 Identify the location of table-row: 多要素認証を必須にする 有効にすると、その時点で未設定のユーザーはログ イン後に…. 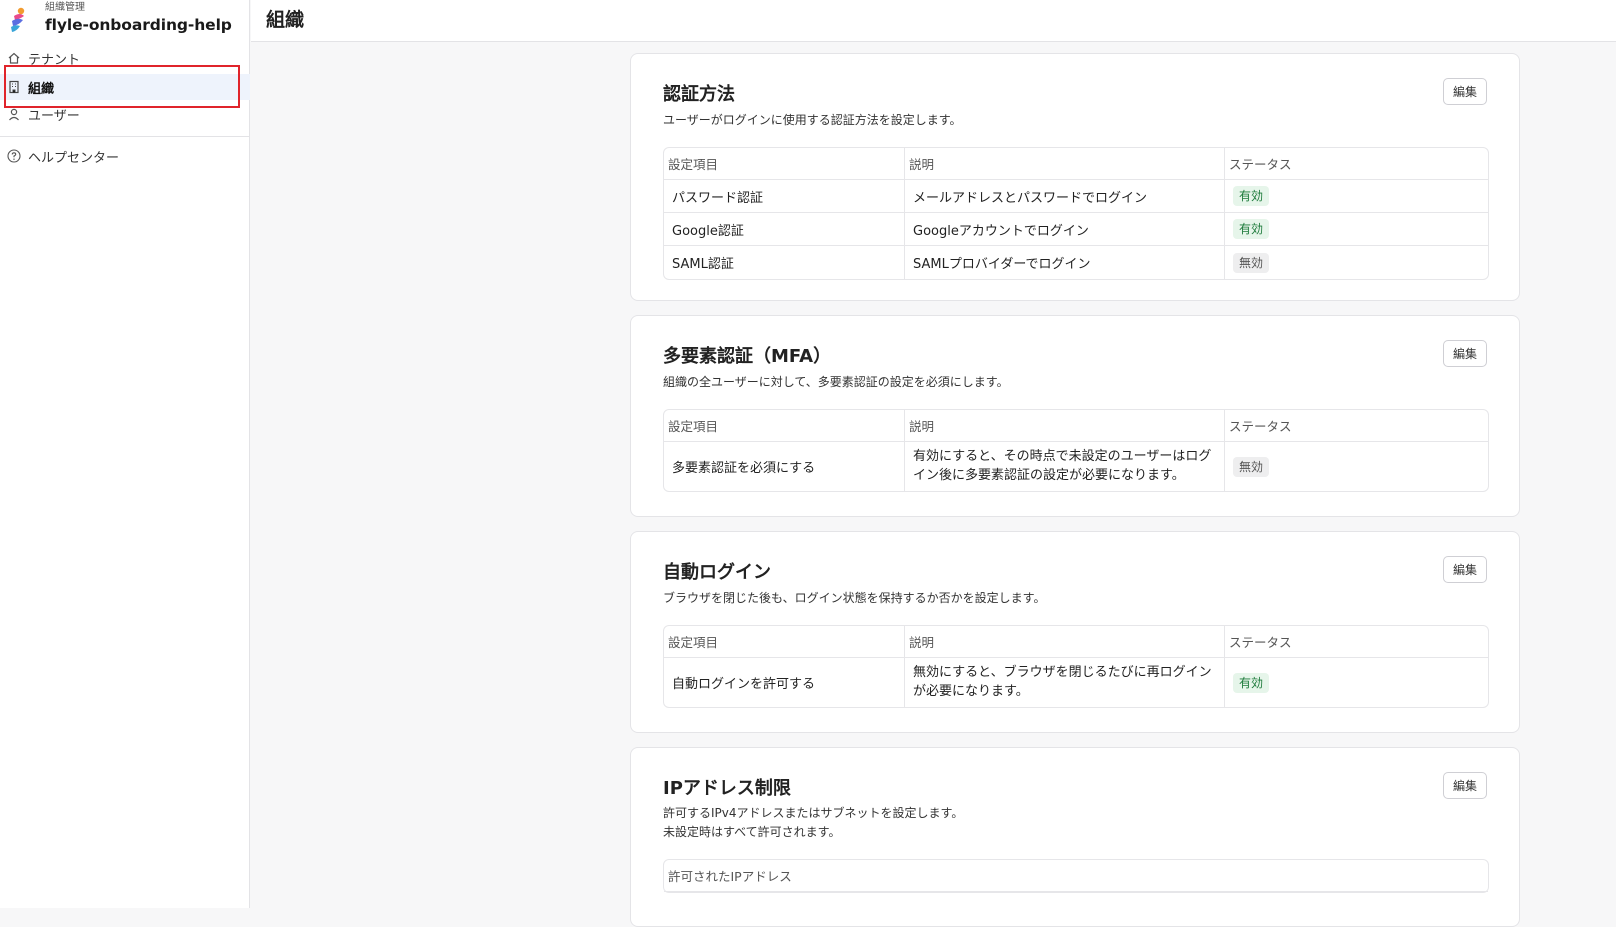
(1076, 466).